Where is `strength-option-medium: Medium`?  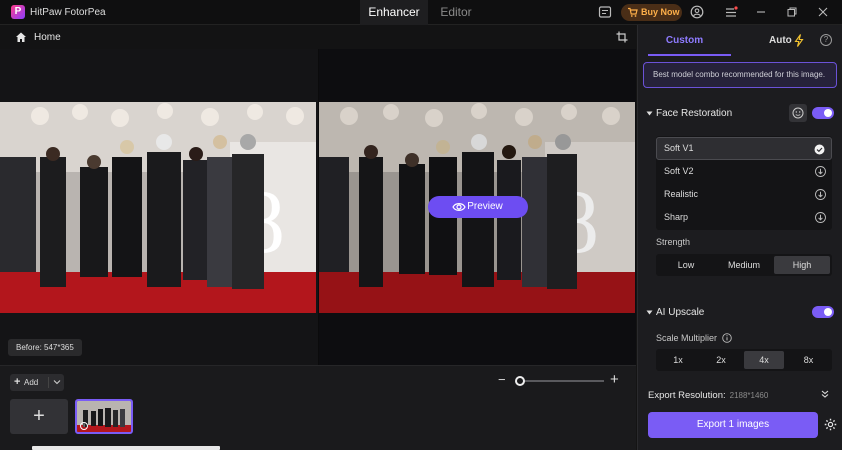 strength-option-medium: Medium is located at coordinates (744, 265).